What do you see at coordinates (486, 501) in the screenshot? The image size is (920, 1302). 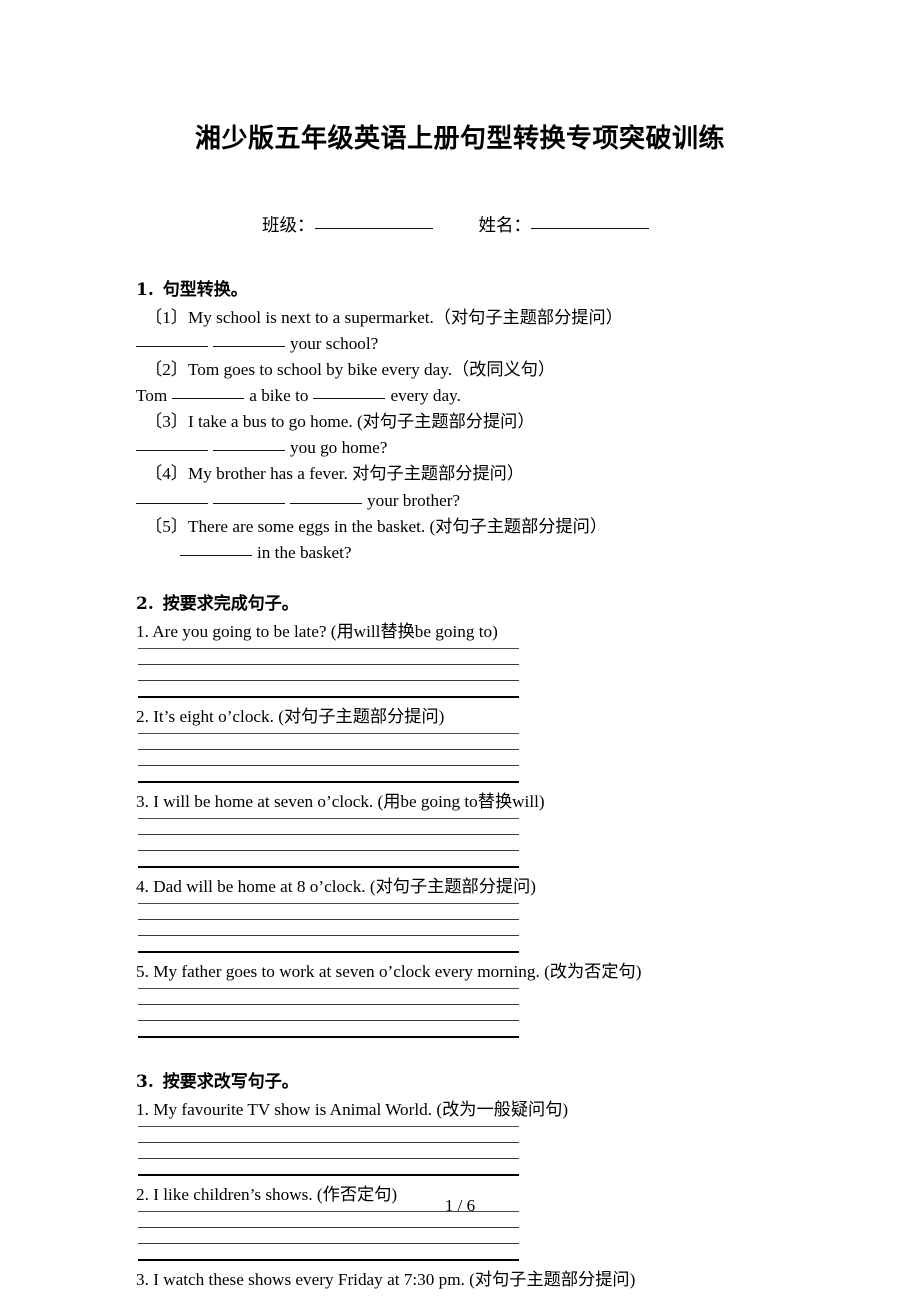 I see `s1-answer-4: your brother?` at bounding box center [486, 501].